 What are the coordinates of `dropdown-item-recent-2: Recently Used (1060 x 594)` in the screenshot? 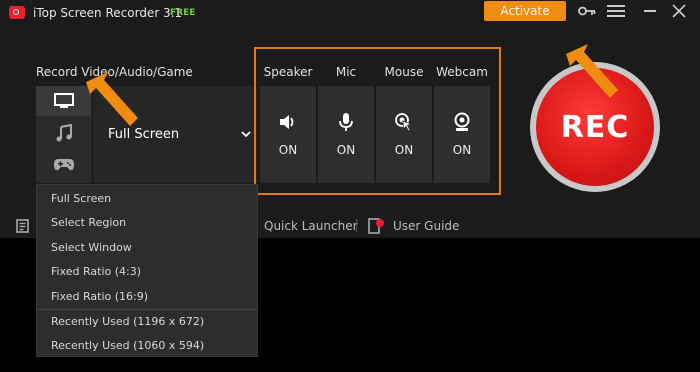 It's located at (127, 345).